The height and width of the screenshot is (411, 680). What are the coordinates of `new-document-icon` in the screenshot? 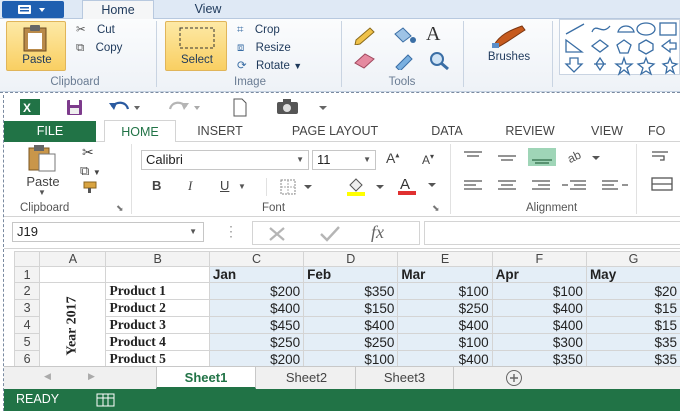 It's located at (240, 107).